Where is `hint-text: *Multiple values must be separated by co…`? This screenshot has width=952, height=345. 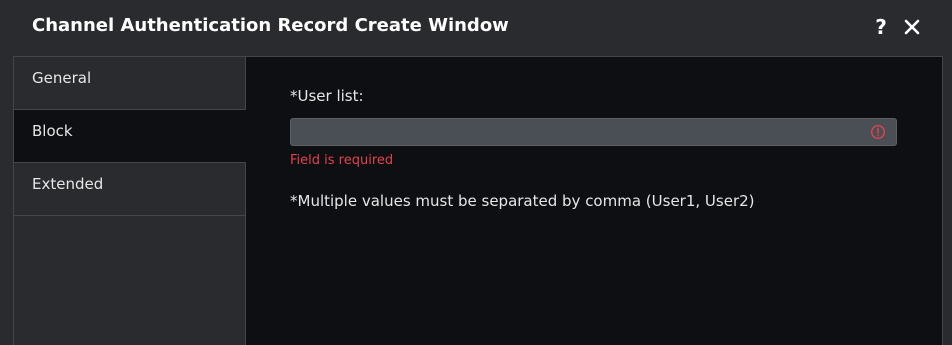 hint-text: *Multiple values must be separated by co… is located at coordinates (522, 201).